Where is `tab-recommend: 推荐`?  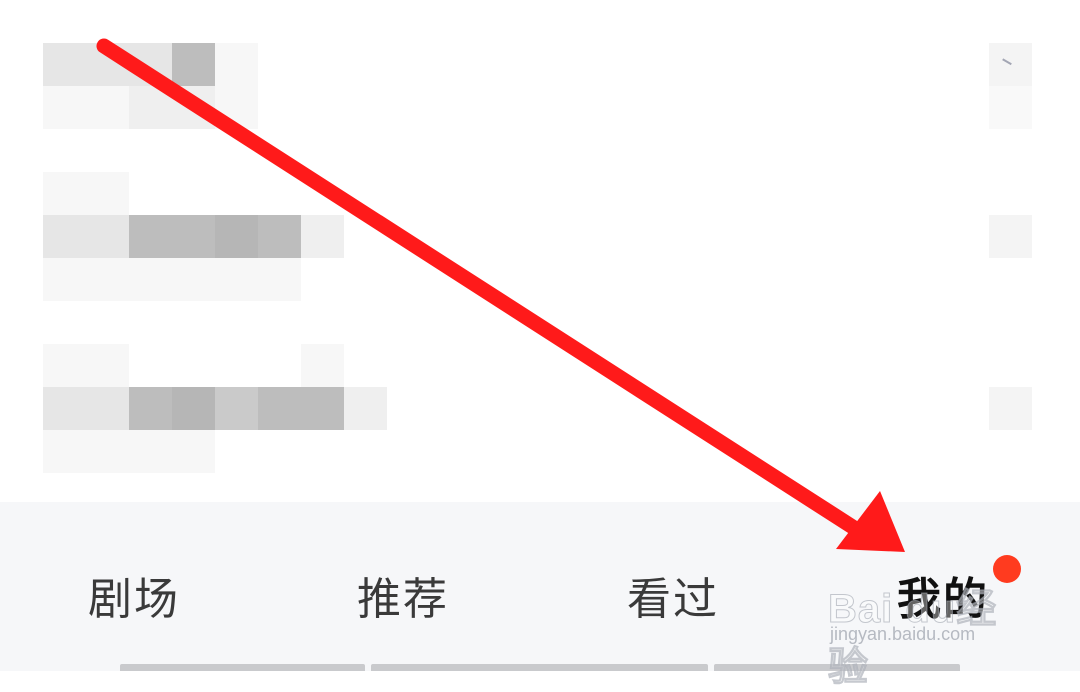 tab-recommend: 推荐 is located at coordinates (403, 600).